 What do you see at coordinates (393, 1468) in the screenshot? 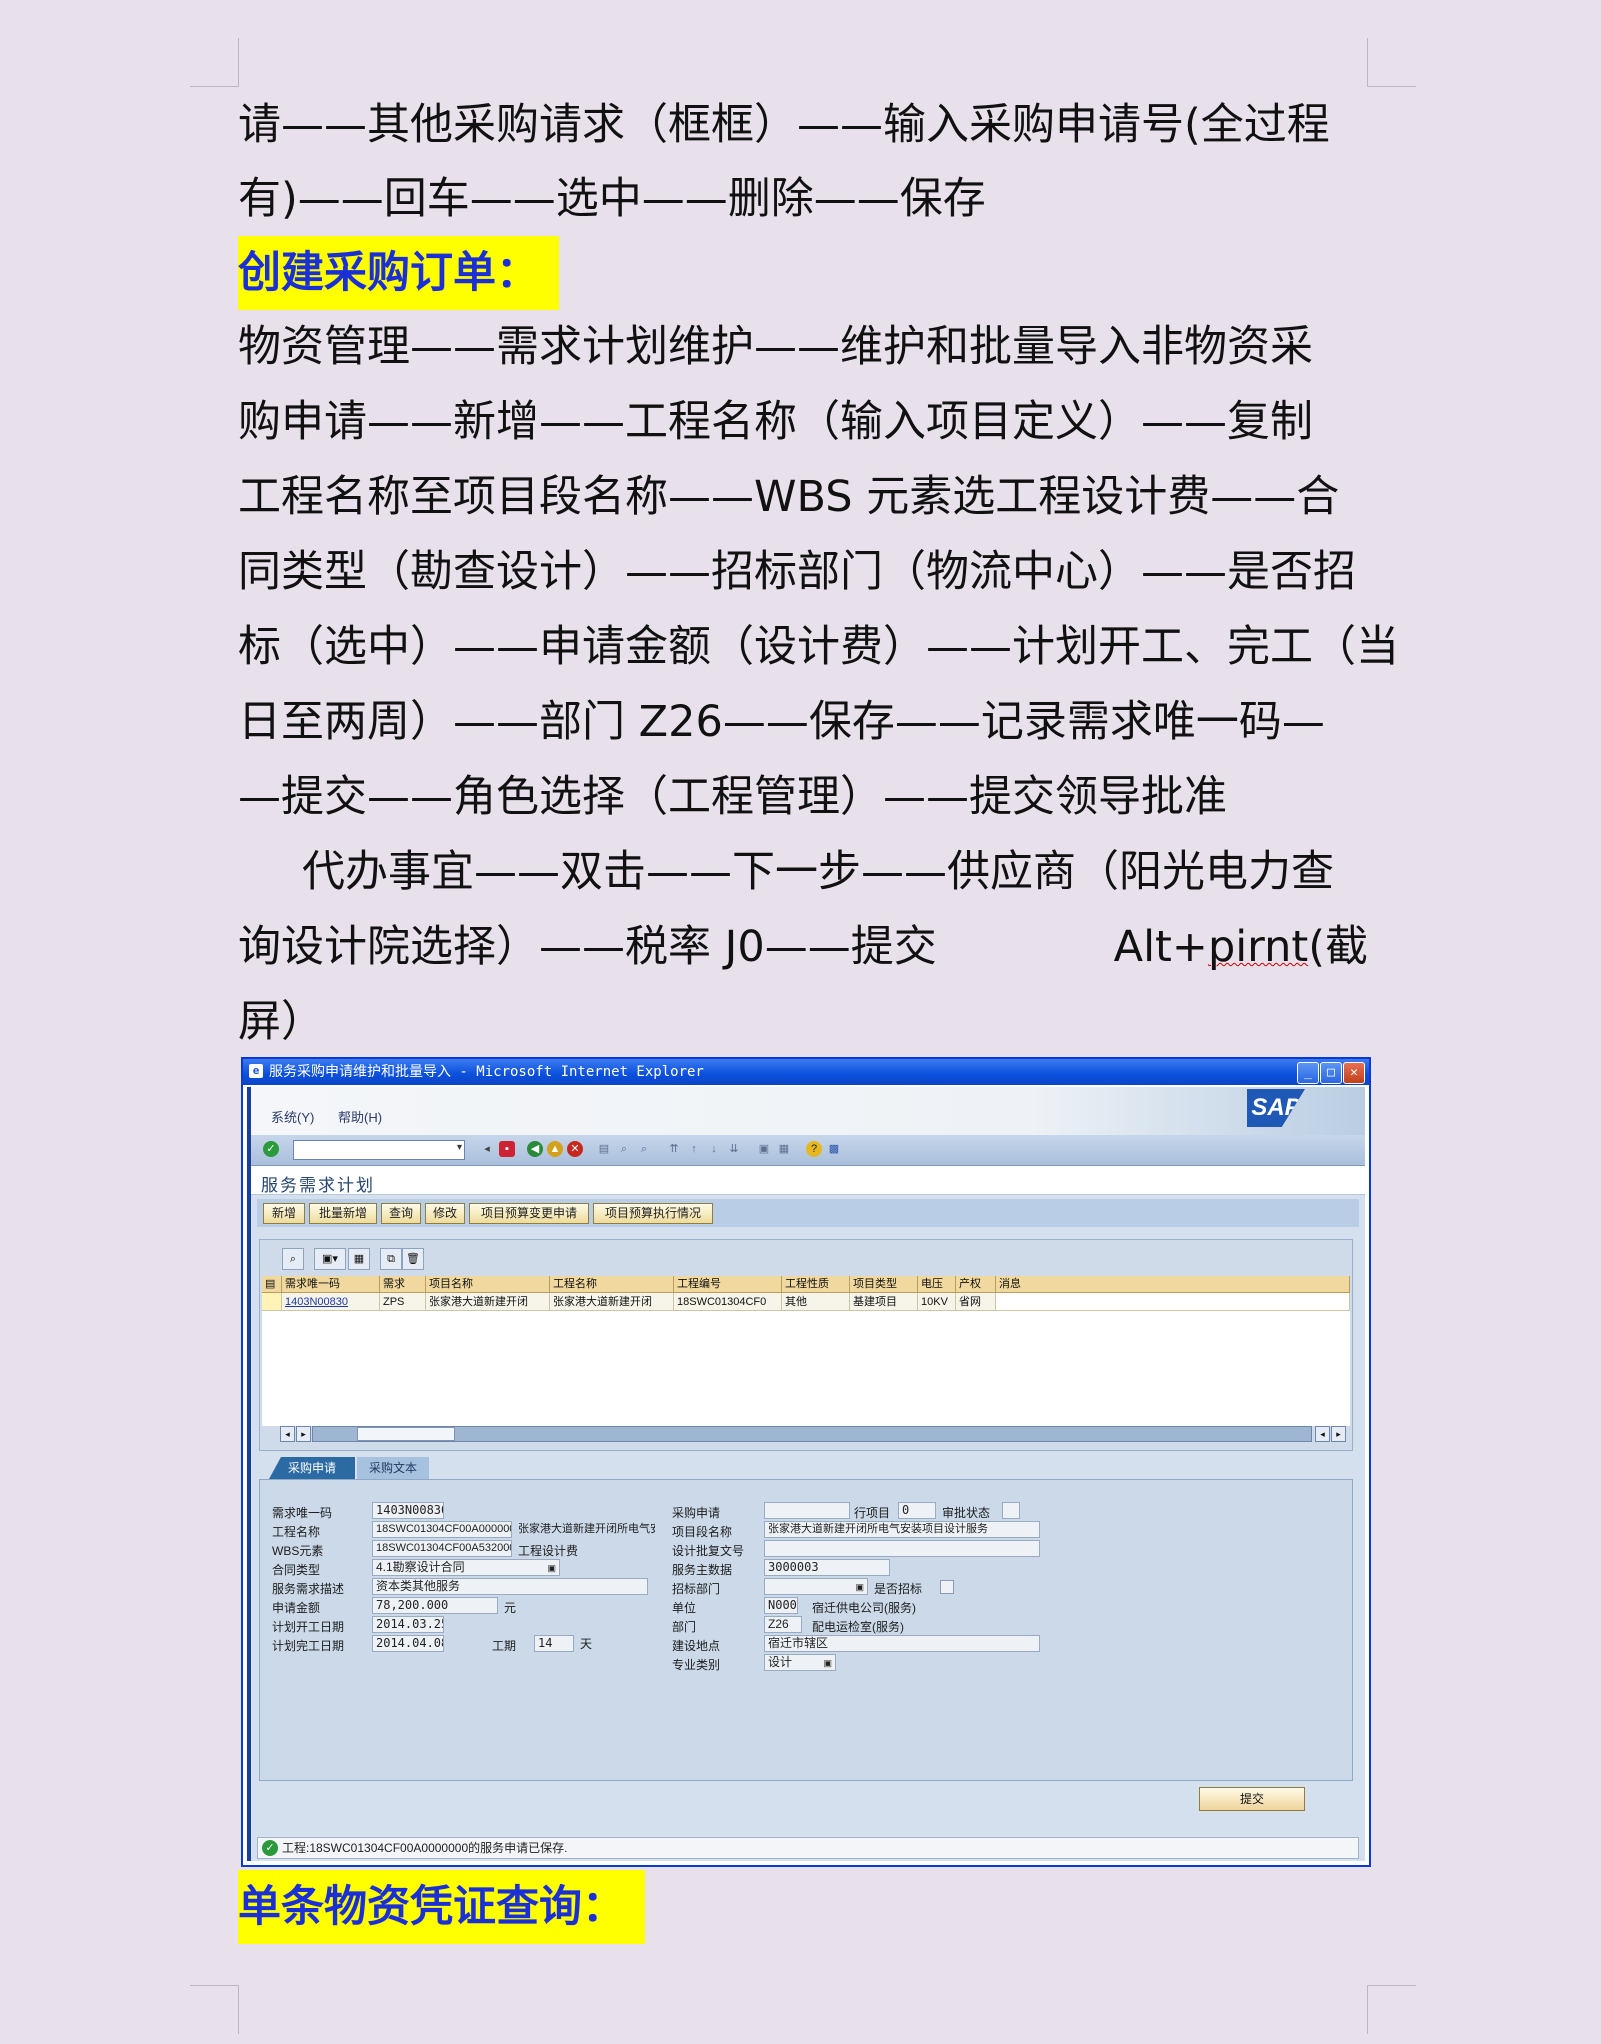
I see `tab-purchase-text: 采购文本` at bounding box center [393, 1468].